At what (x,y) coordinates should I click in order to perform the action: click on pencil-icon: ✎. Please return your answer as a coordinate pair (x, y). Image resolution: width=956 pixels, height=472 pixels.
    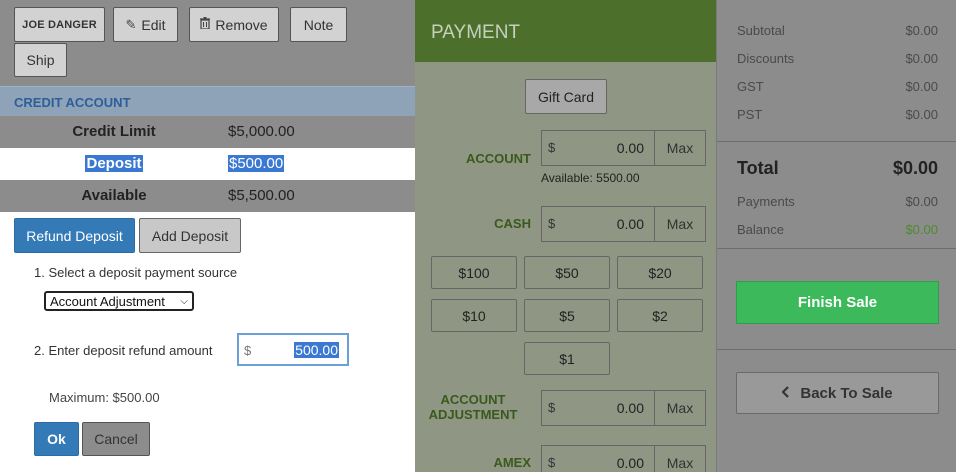
    Looking at the image, I should click on (131, 24).